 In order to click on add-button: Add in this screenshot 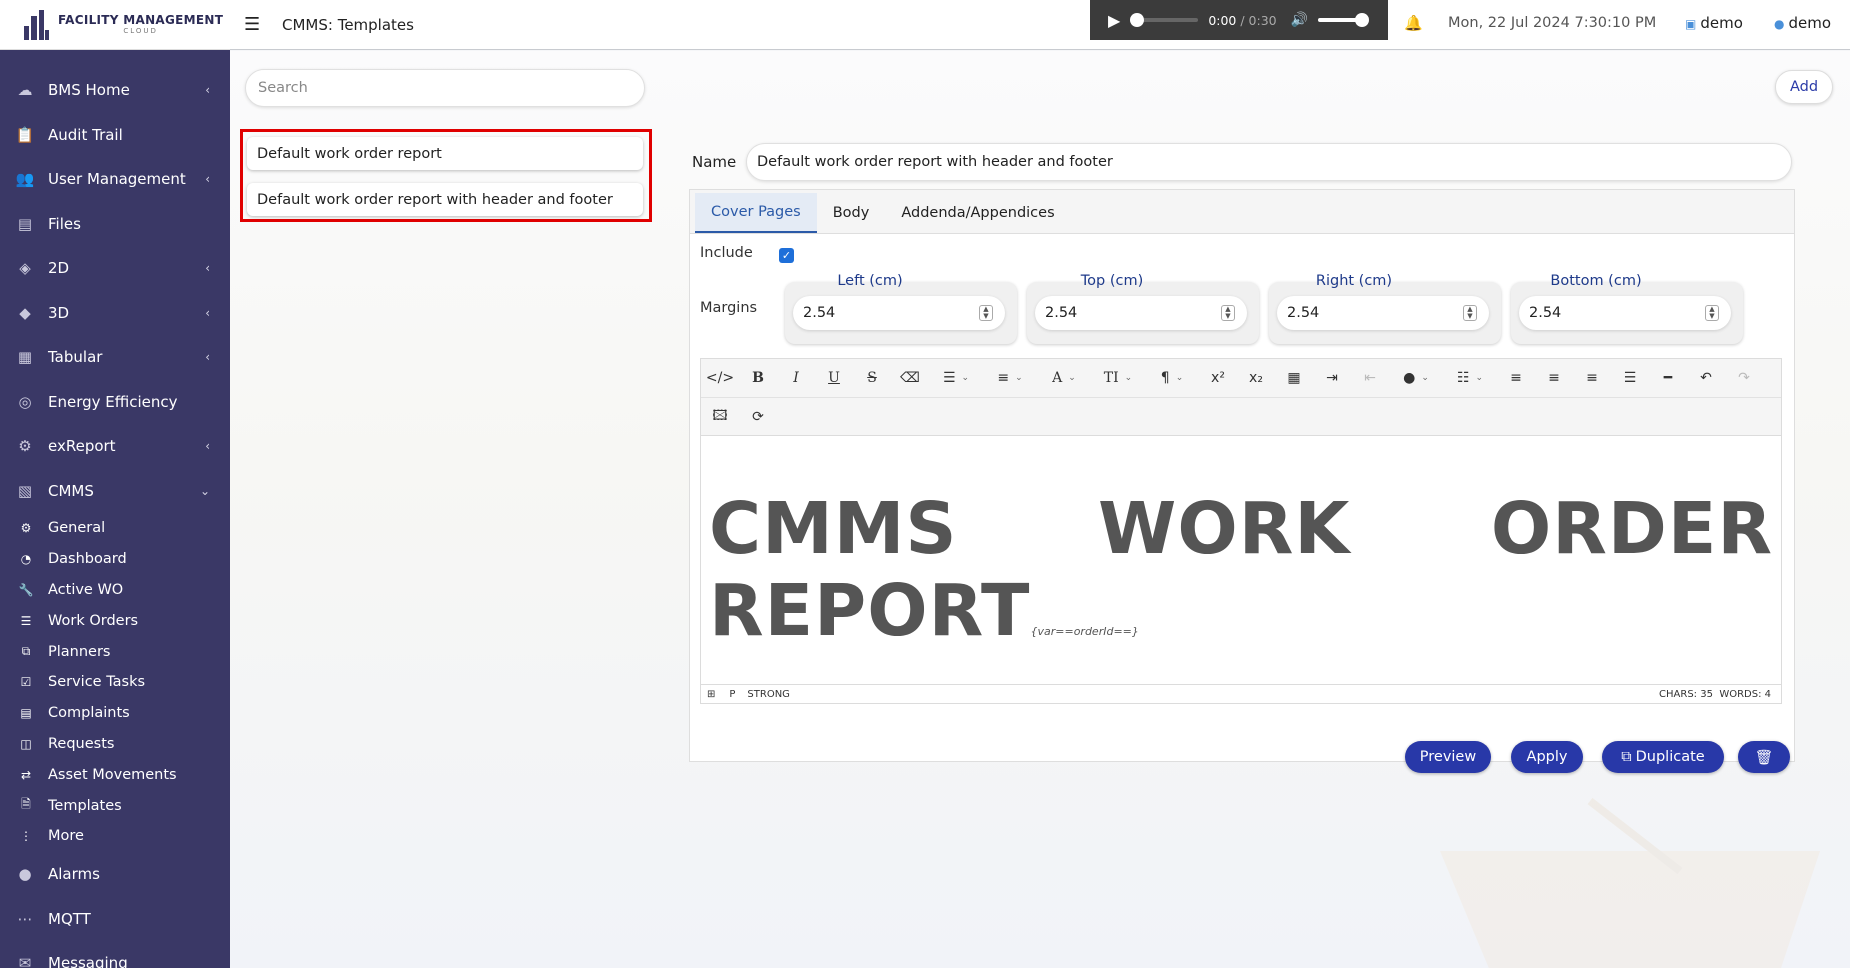, I will do `click(1804, 87)`.